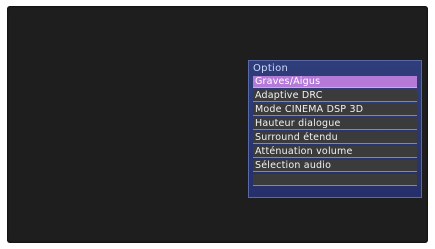 The image size is (435, 249). I want to click on menu-item-mode-cinema-dsp-3d: Mode CINEMA DSP 3D, so click(335, 110).